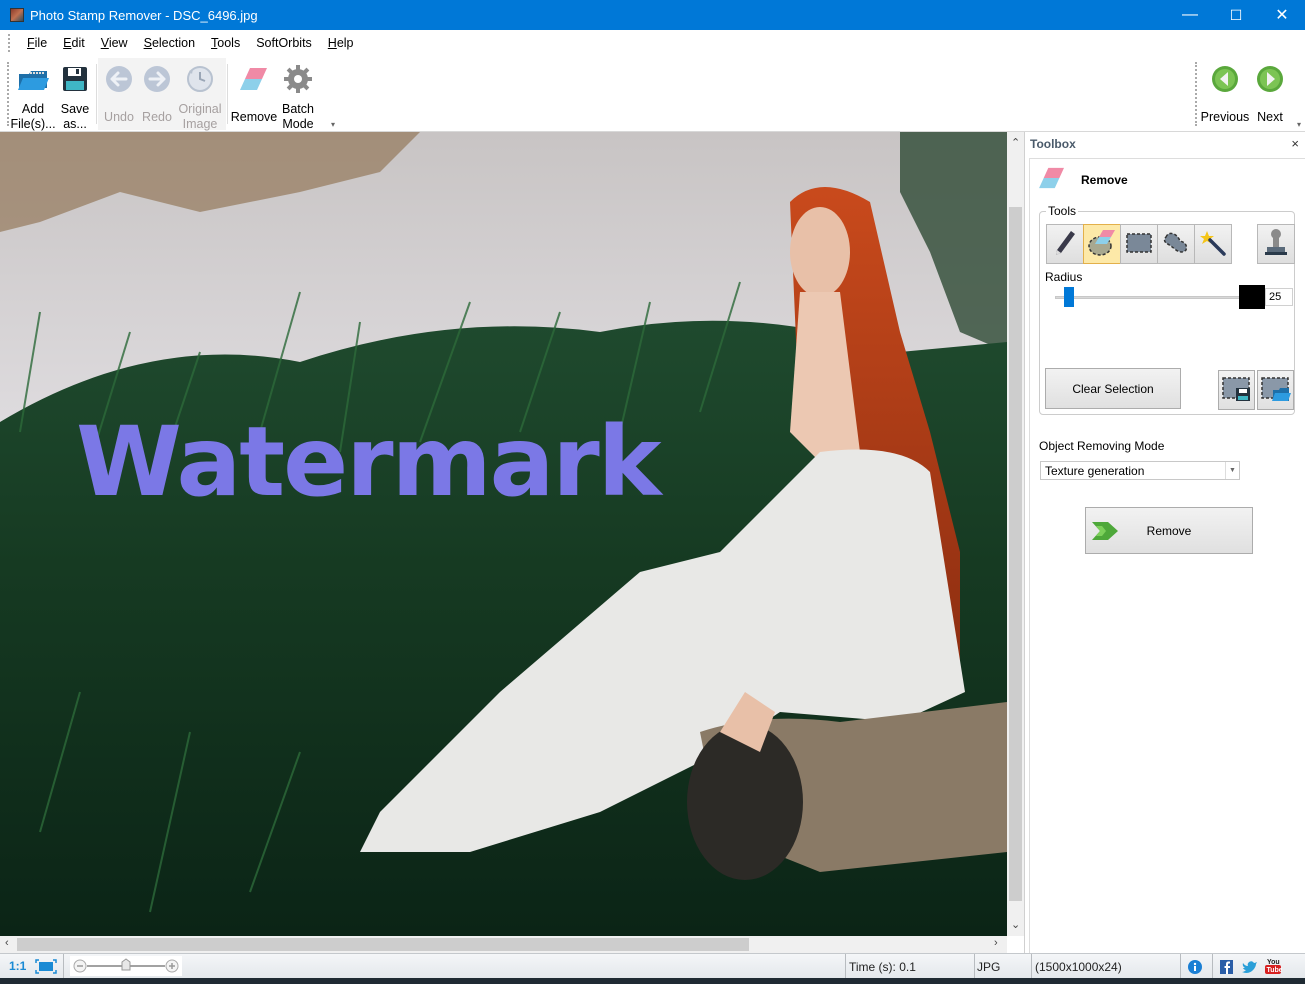 This screenshot has height=984, width=1305. What do you see at coordinates (1282, 15) in the screenshot?
I see `close-button: ✕` at bounding box center [1282, 15].